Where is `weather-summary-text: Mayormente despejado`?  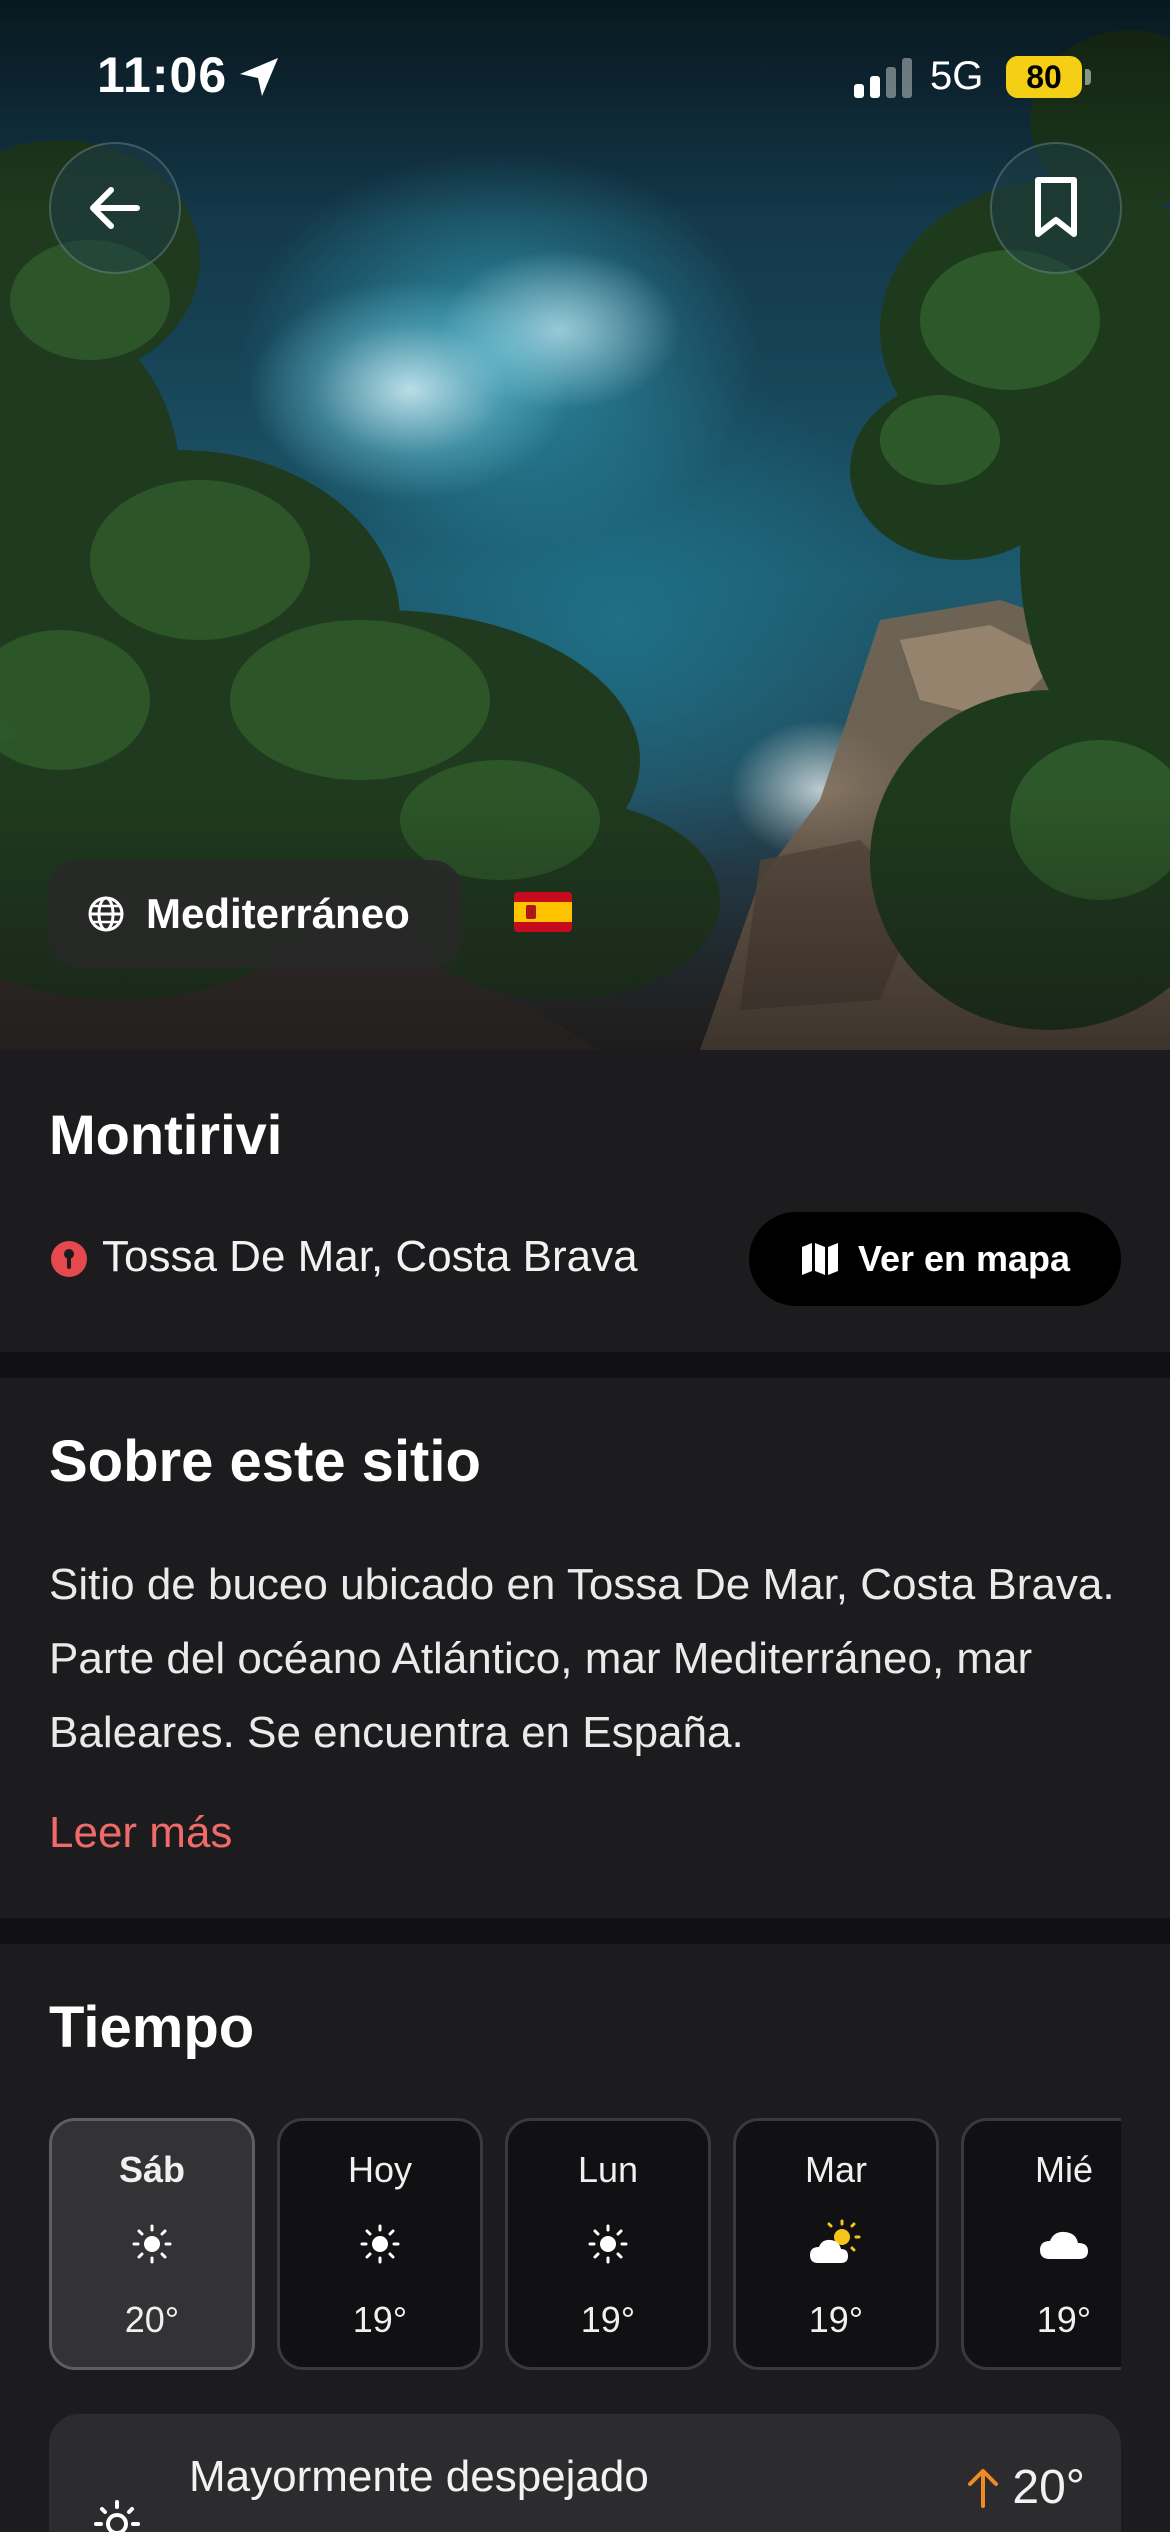
weather-summary-text: Mayormente despejado is located at coordinates (419, 2476).